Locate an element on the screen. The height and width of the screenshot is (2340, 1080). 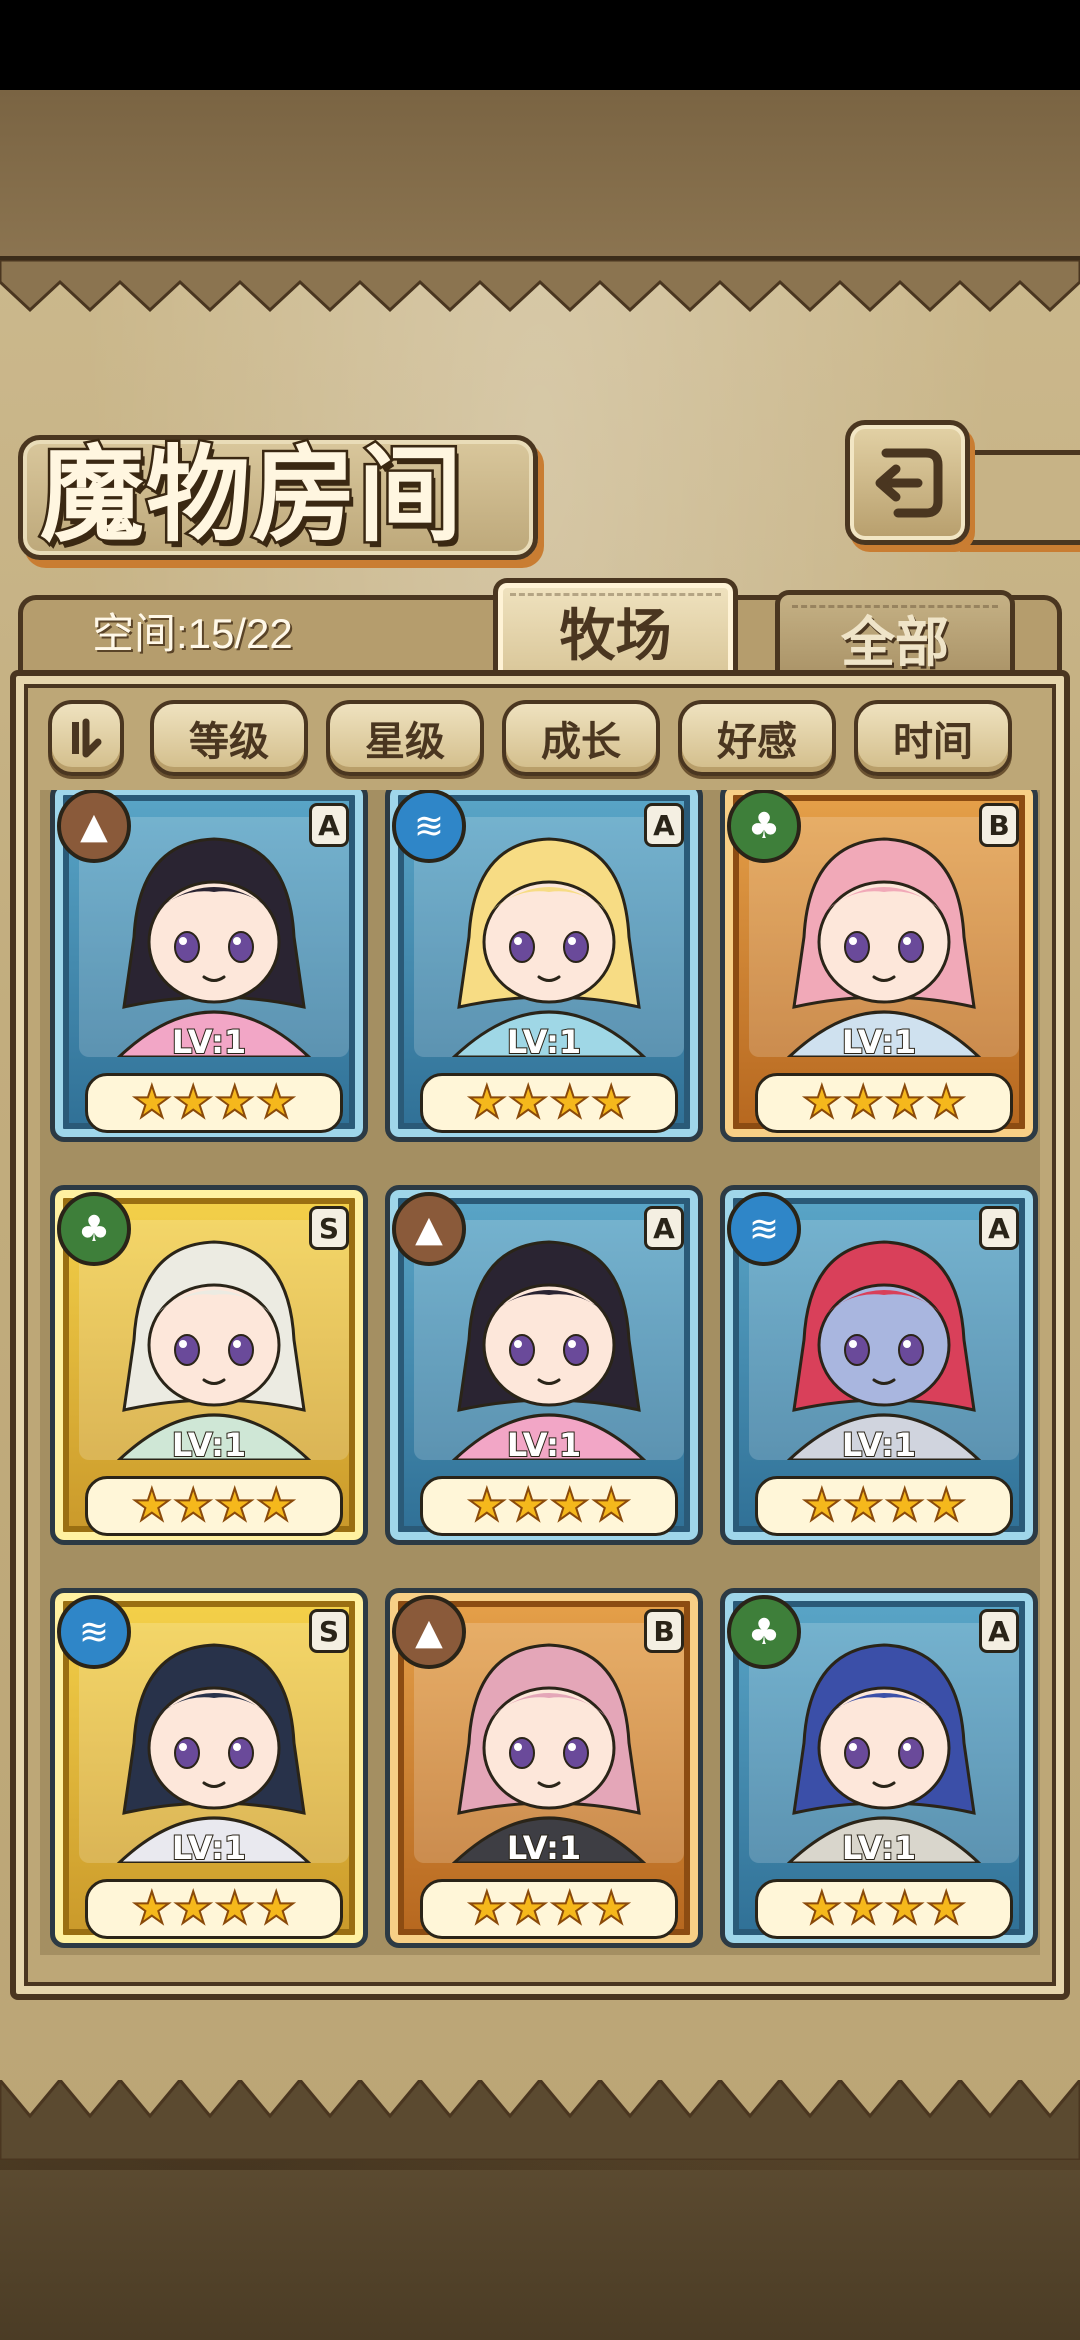
sort-growth-button: 成长 is located at coordinates (581, 738).